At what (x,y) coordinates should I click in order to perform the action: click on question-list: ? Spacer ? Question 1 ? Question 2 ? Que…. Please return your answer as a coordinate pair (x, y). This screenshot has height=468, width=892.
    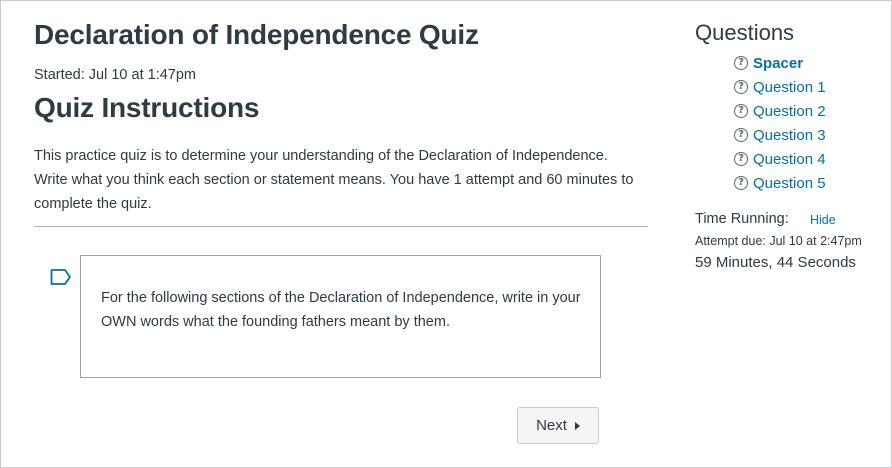
    Looking at the image, I should click on (780, 123).